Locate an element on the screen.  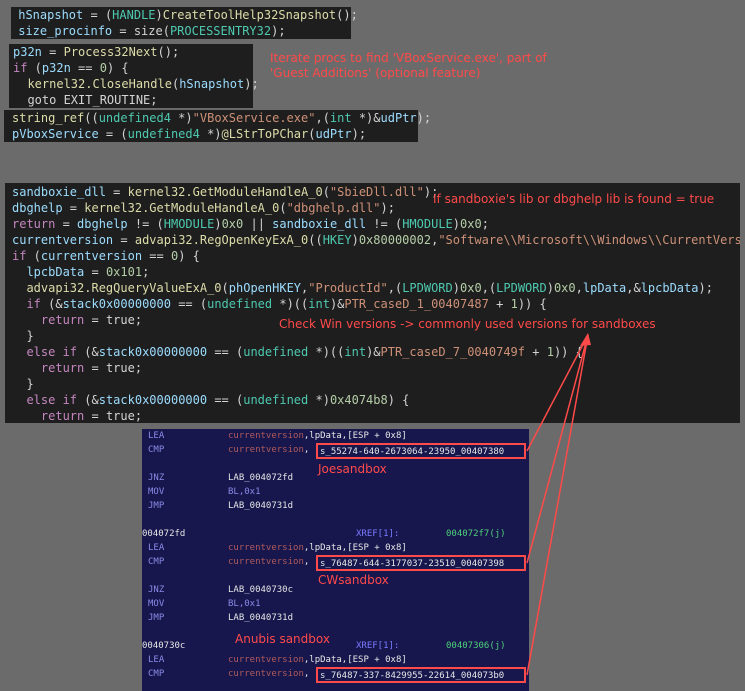
annotation-arrows is located at coordinates (558, 504).